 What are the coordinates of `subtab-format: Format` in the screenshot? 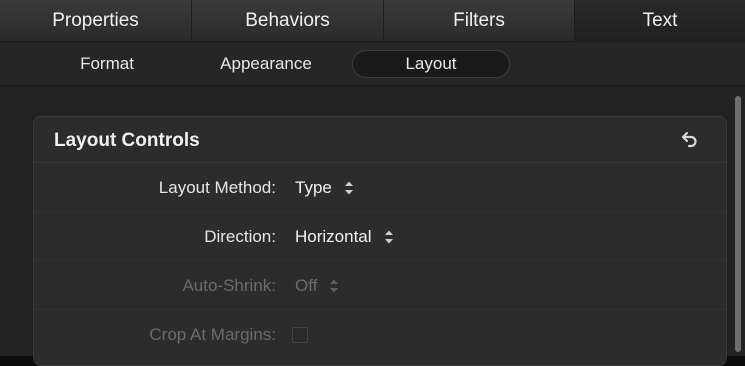 It's located at (107, 64).